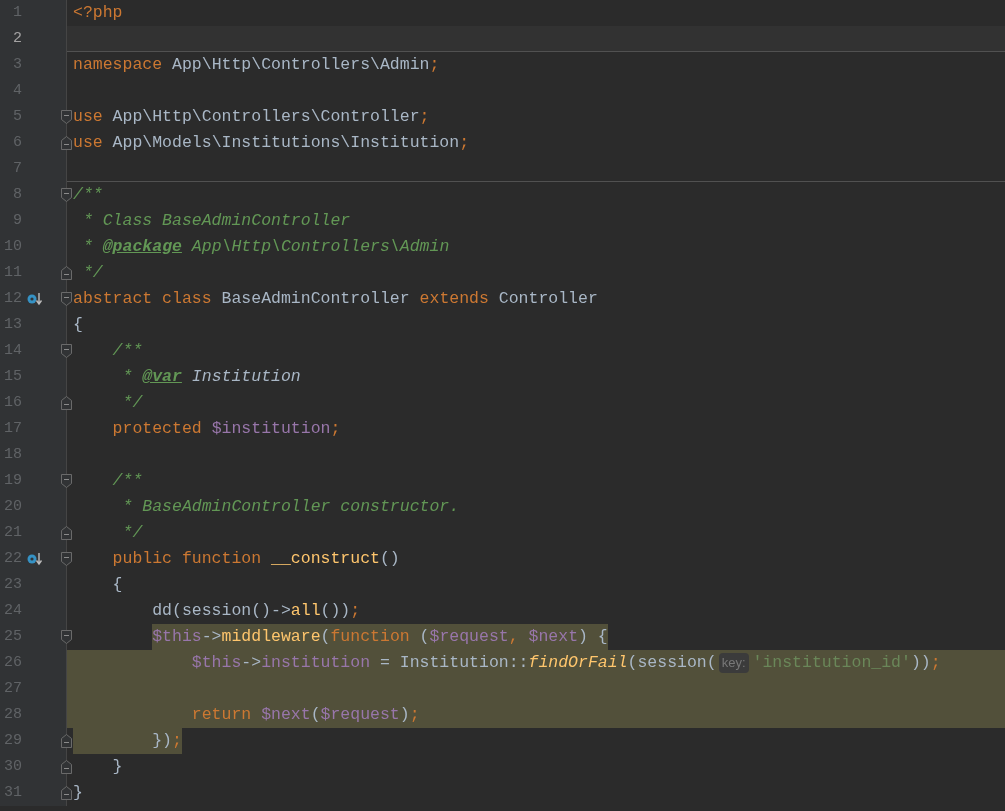 The image size is (1005, 811). I want to click on code-text: namespace App\Http\Controllers\Admin;, so click(256, 65).